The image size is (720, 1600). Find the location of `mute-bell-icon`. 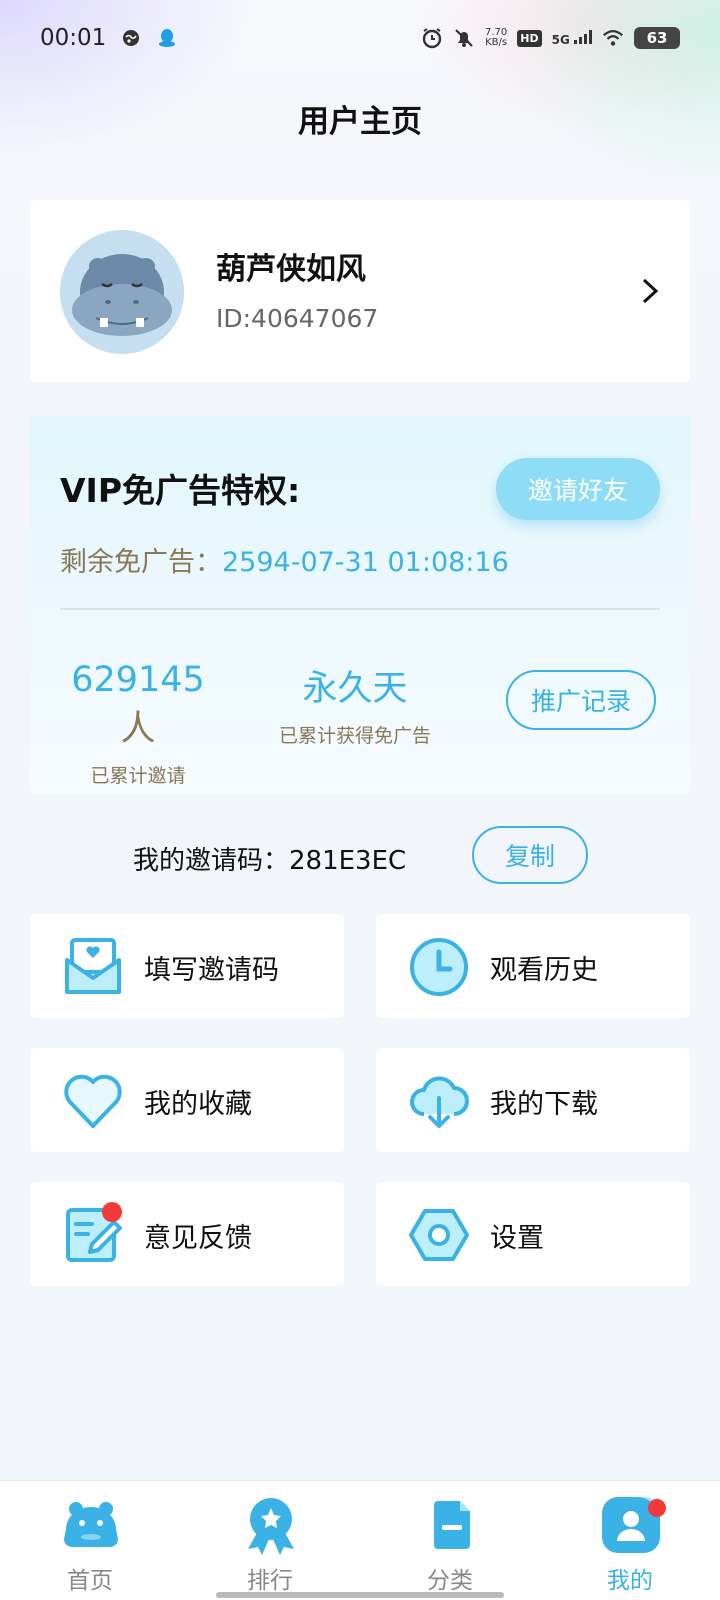

mute-bell-icon is located at coordinates (464, 38).